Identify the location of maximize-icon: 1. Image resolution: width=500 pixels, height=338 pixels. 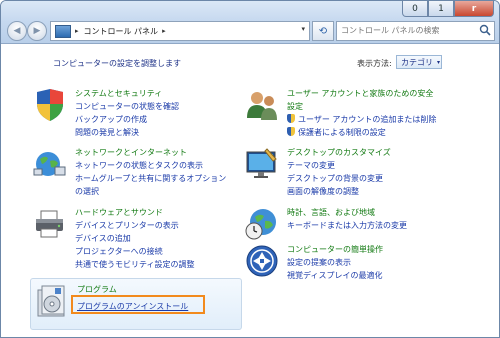
(441, 8).